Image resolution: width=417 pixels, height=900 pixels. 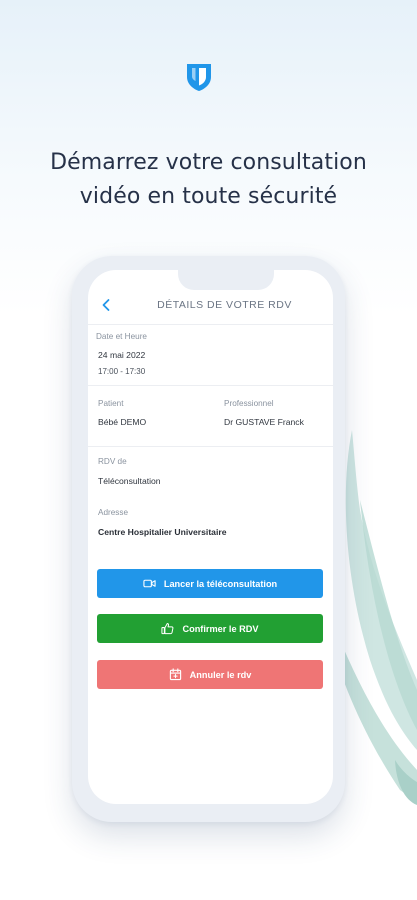 I want to click on address-label: Adresse, so click(x=113, y=512).